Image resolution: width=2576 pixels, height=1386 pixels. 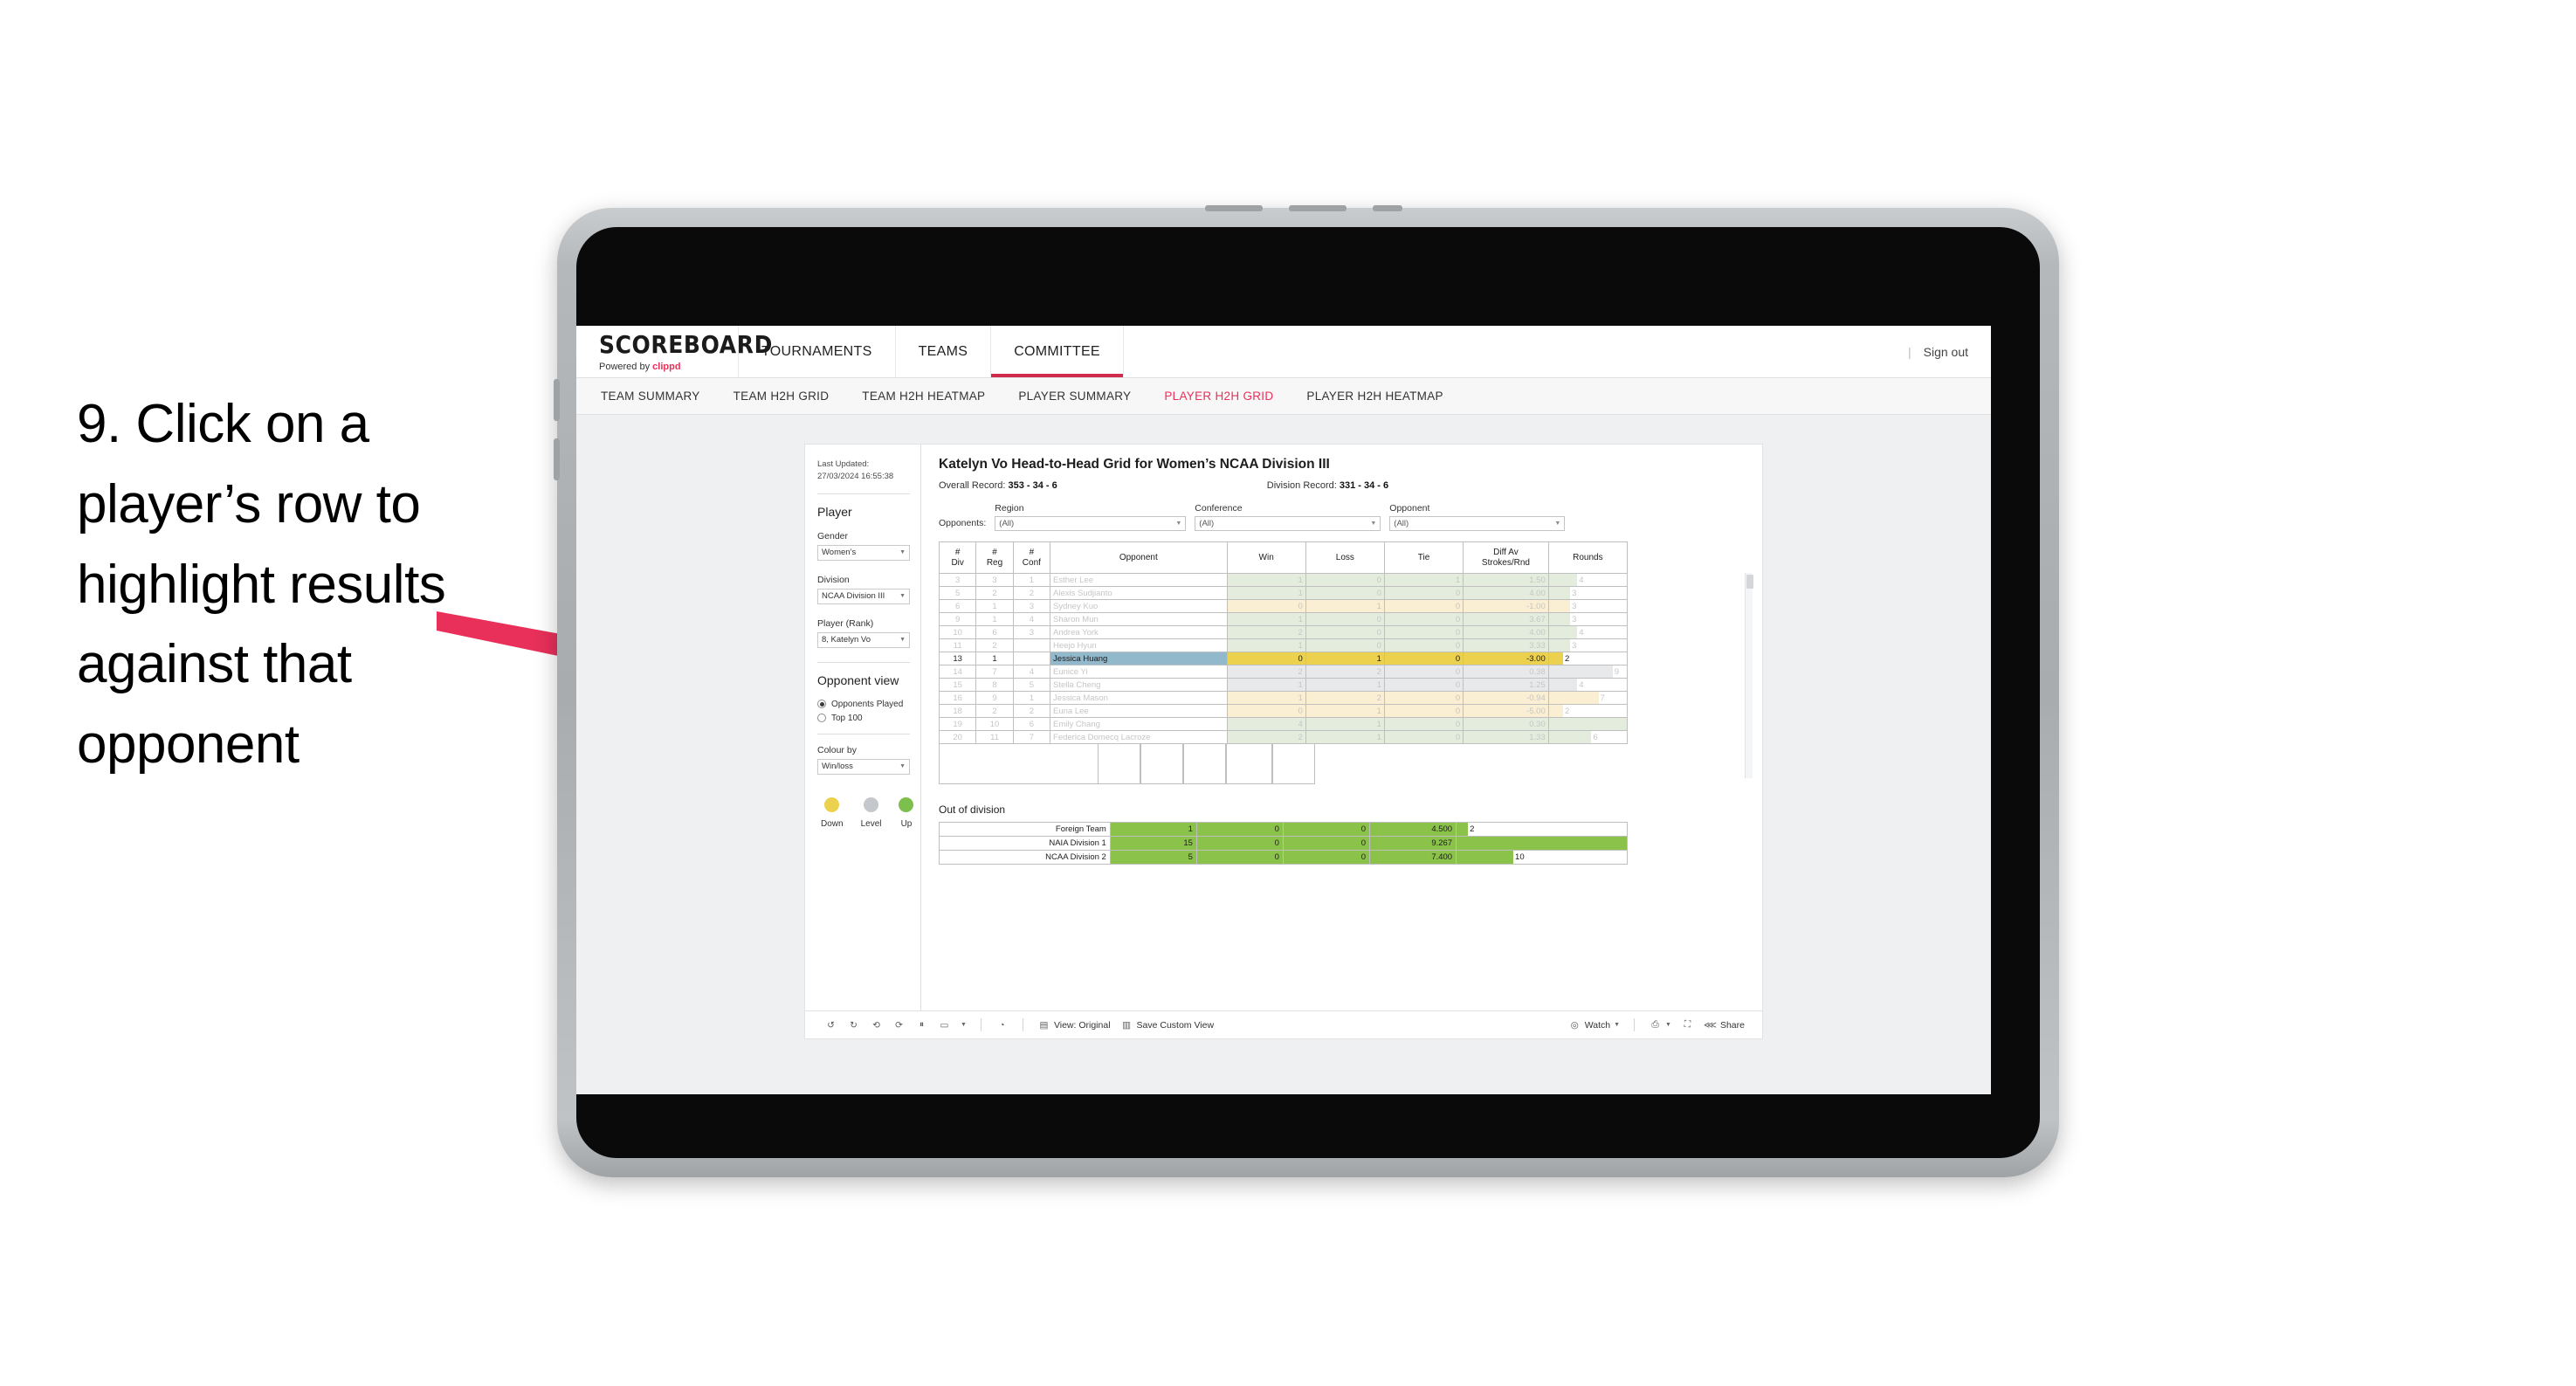 I want to click on table-row: 13 1 Jessica Huang 0 1 0 -3.00 2, so click(x=1283, y=659).